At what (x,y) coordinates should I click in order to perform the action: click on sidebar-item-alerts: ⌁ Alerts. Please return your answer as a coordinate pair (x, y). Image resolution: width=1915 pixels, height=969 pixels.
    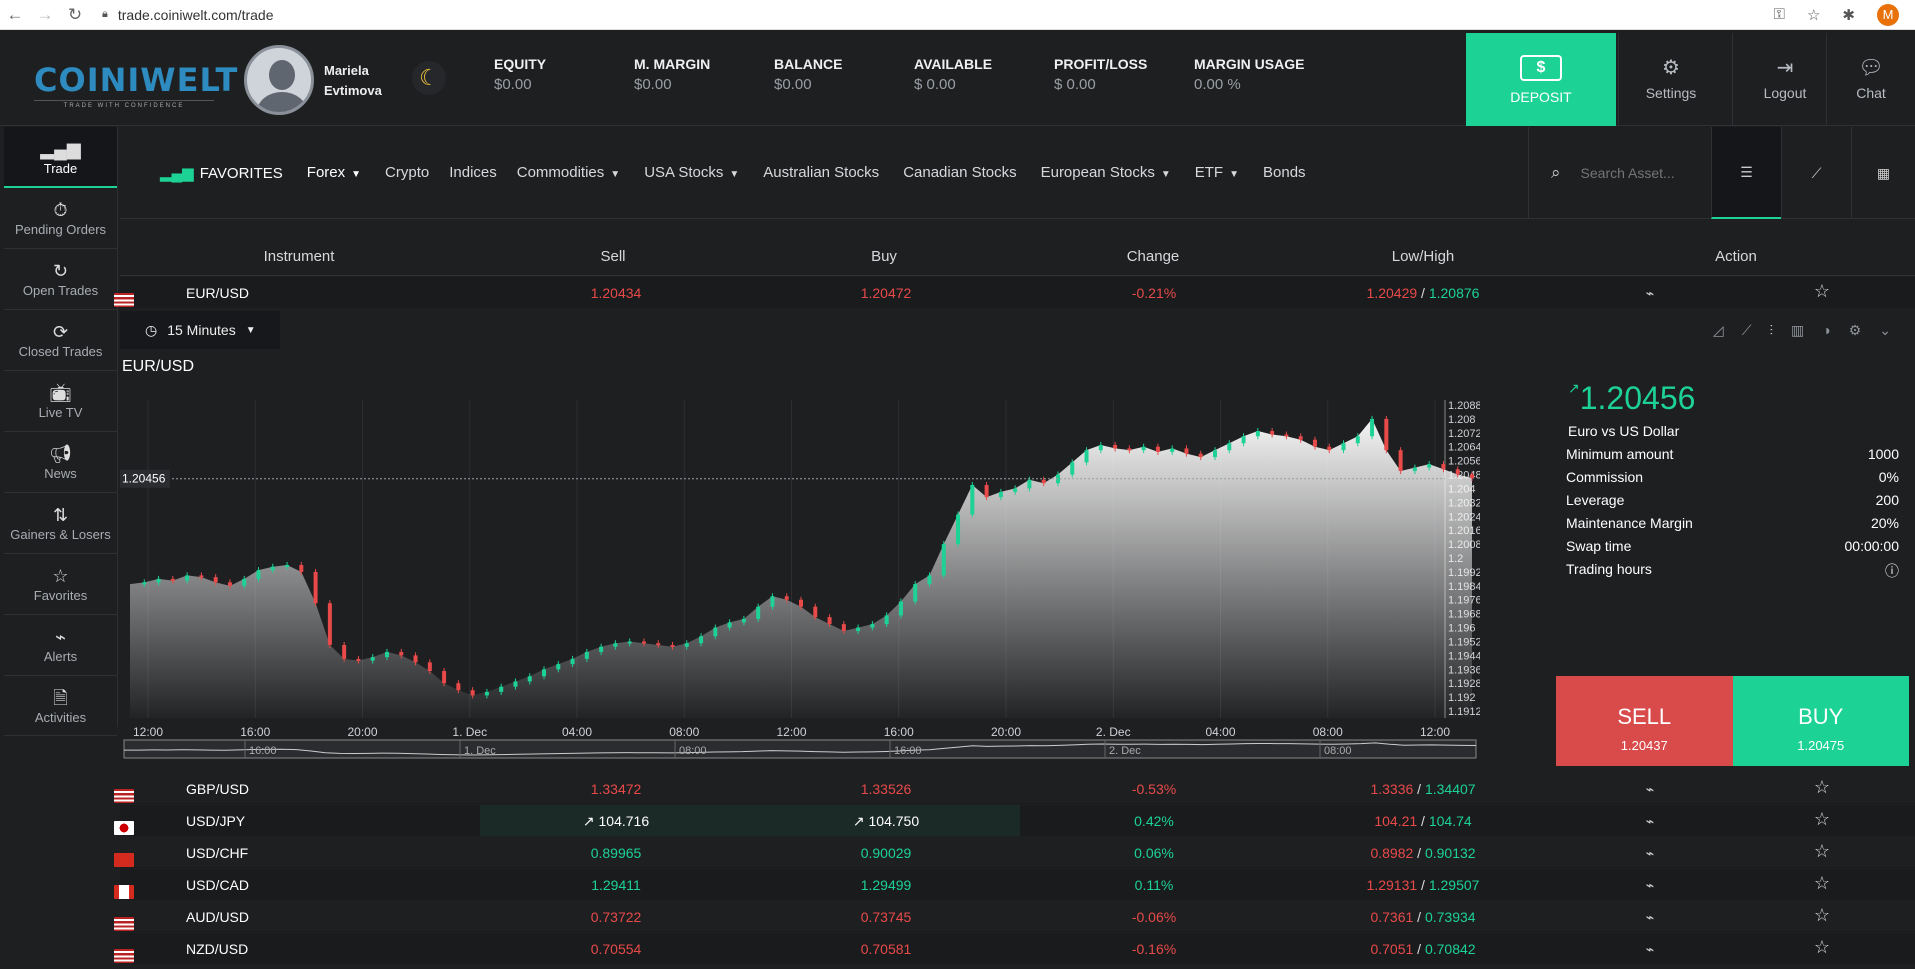
    Looking at the image, I should click on (60, 645).